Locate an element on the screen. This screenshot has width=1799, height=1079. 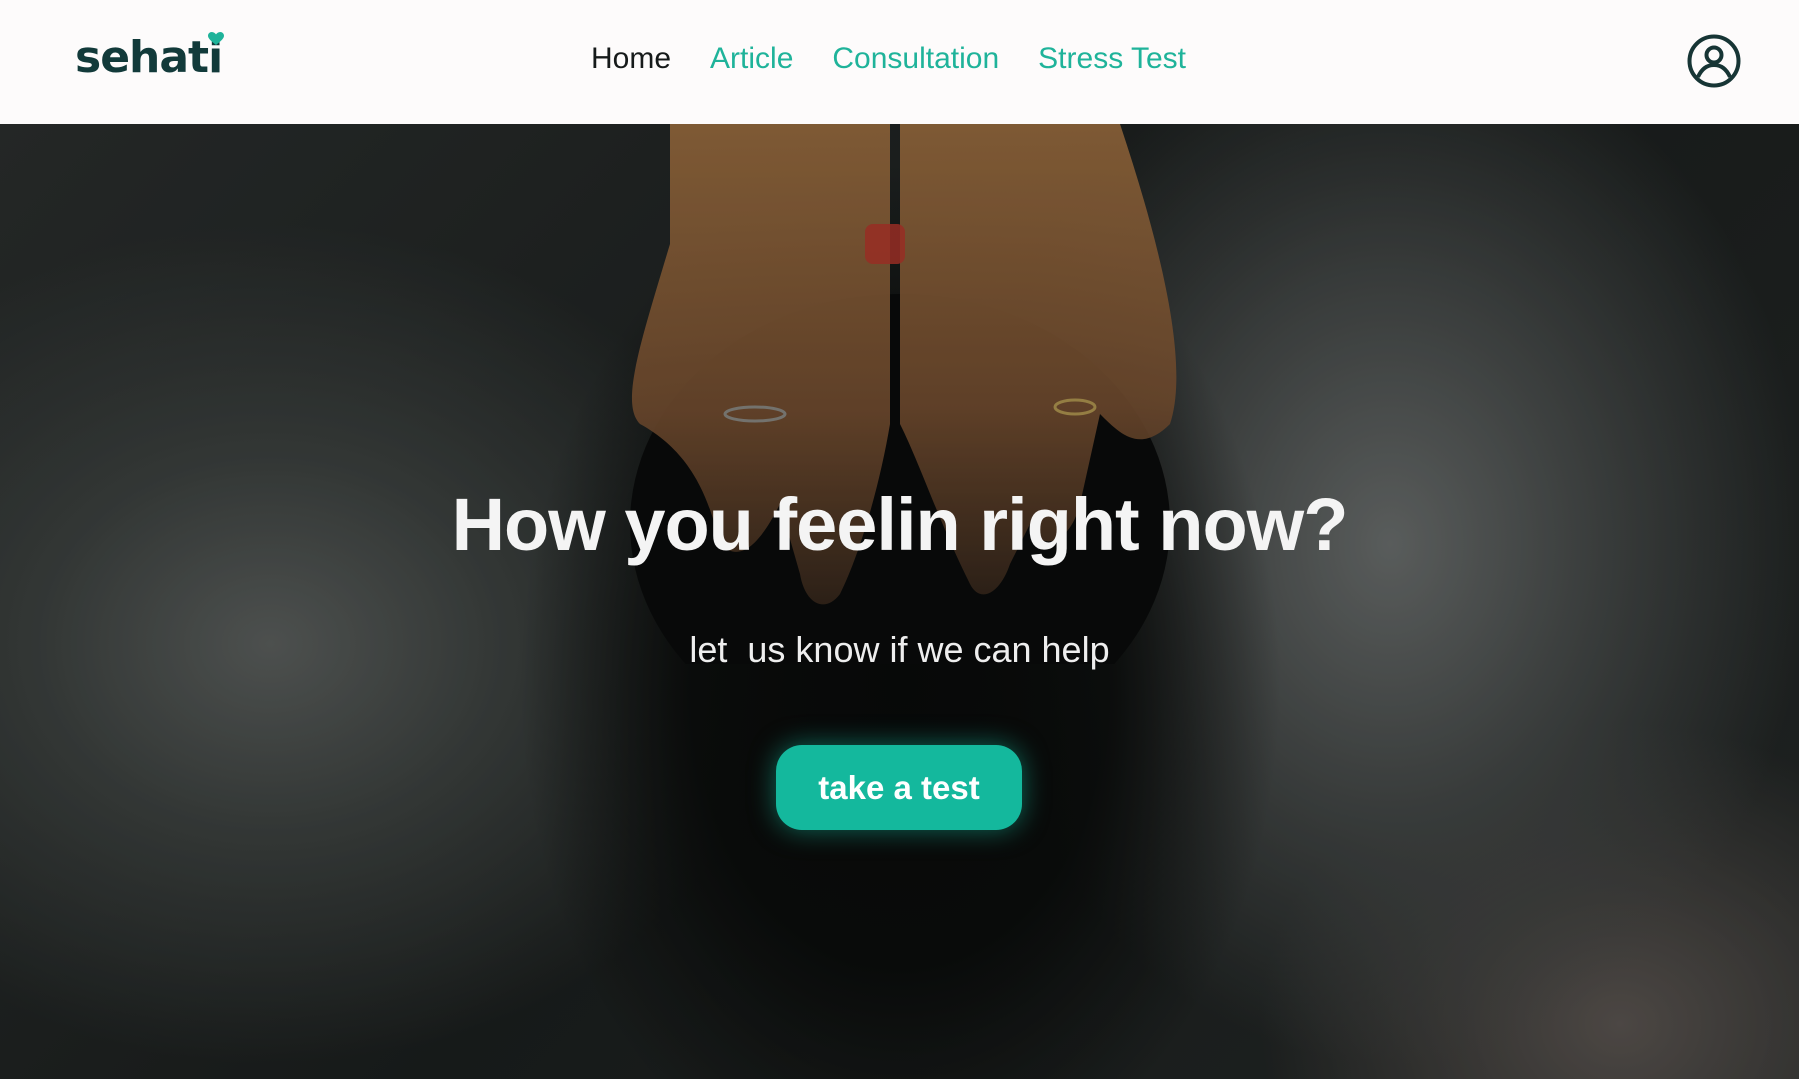
nav-stress-test-link: Stress Test is located at coordinates (1112, 59).